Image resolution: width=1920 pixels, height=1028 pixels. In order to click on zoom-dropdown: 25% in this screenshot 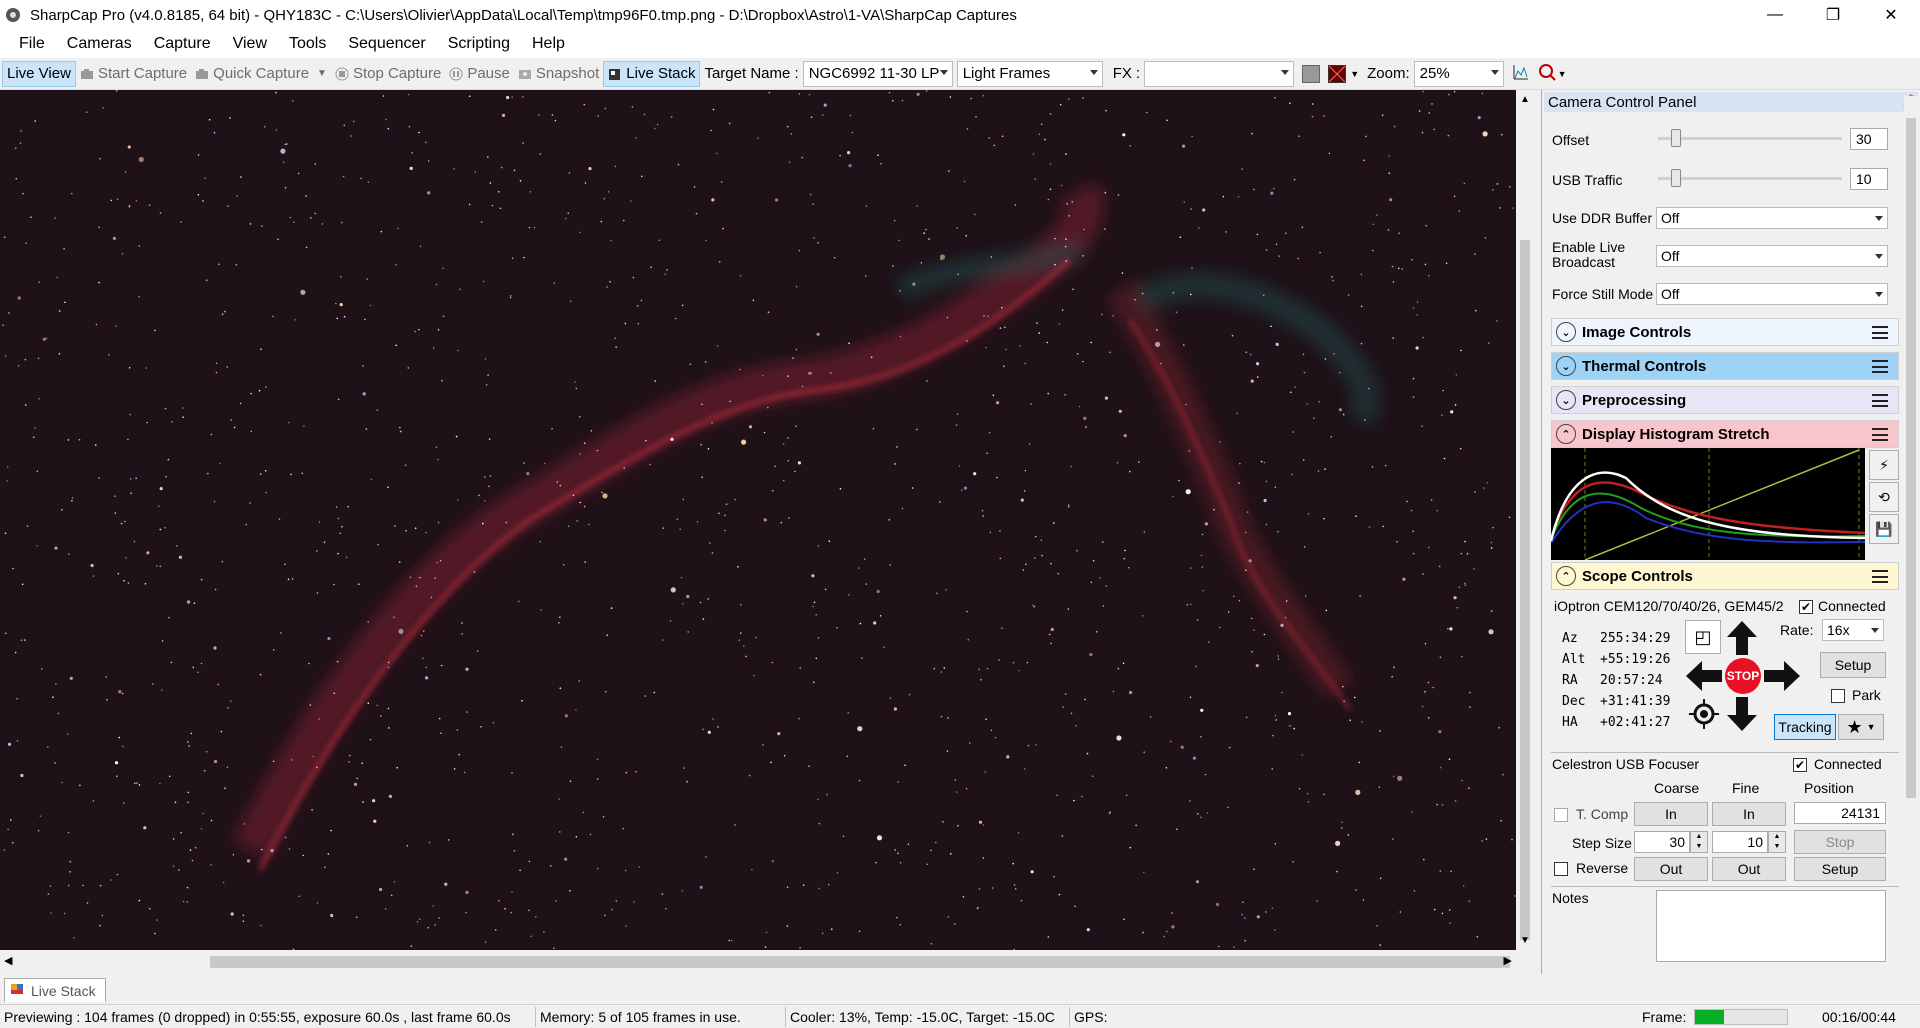, I will do `click(1458, 73)`.